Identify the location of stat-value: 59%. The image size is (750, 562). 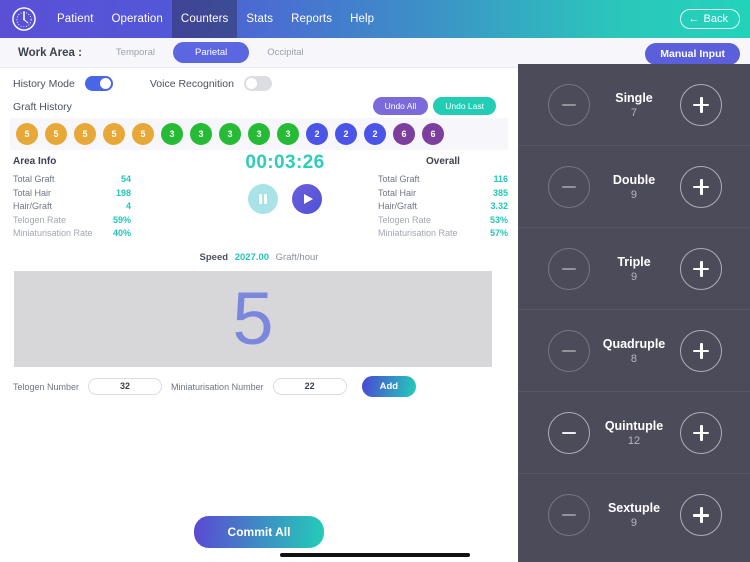
(121, 219).